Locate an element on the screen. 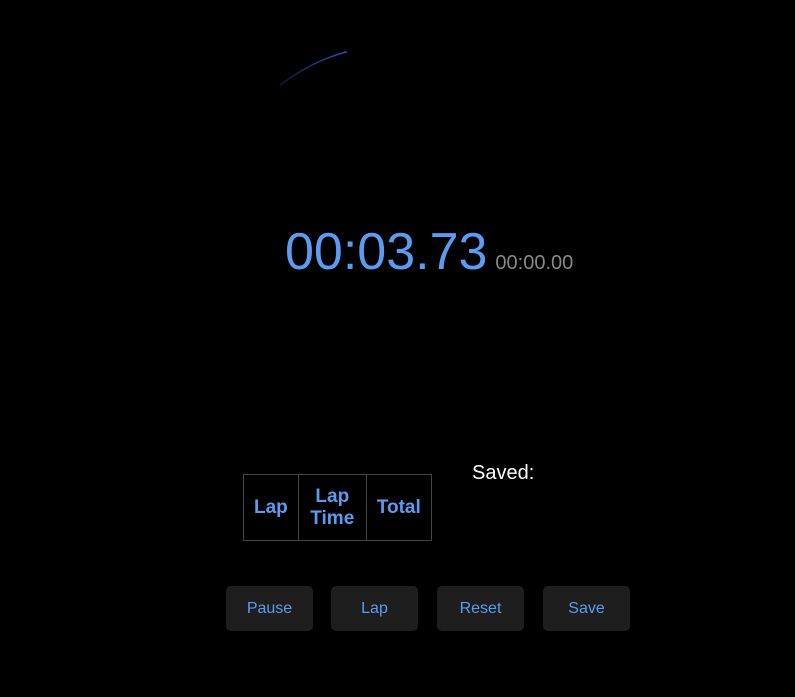 This screenshot has height=697, width=795. reset-button: Reset is located at coordinates (480, 608).